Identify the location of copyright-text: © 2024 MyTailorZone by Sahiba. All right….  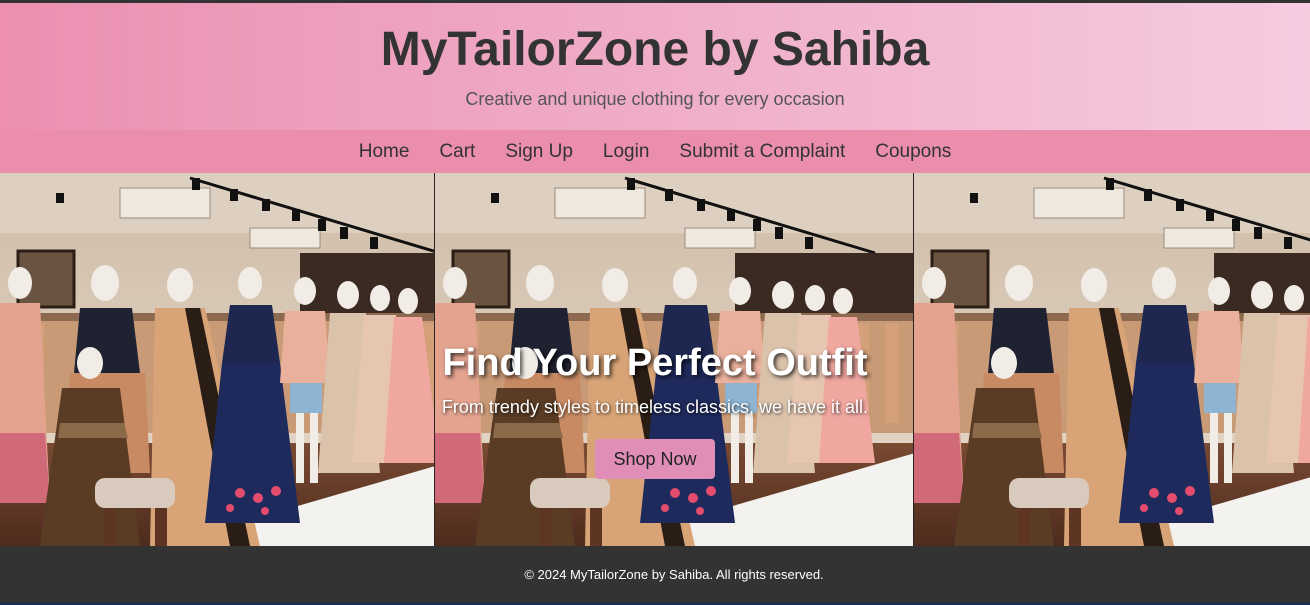
(674, 574).